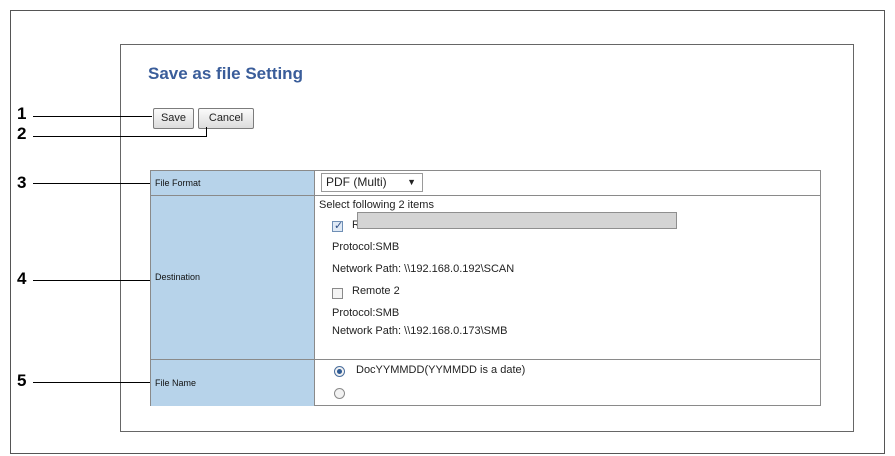 This screenshot has width=895, height=456. Describe the element at coordinates (411, 182) in the screenshot. I see `chevron-down-icon: ▼` at that location.